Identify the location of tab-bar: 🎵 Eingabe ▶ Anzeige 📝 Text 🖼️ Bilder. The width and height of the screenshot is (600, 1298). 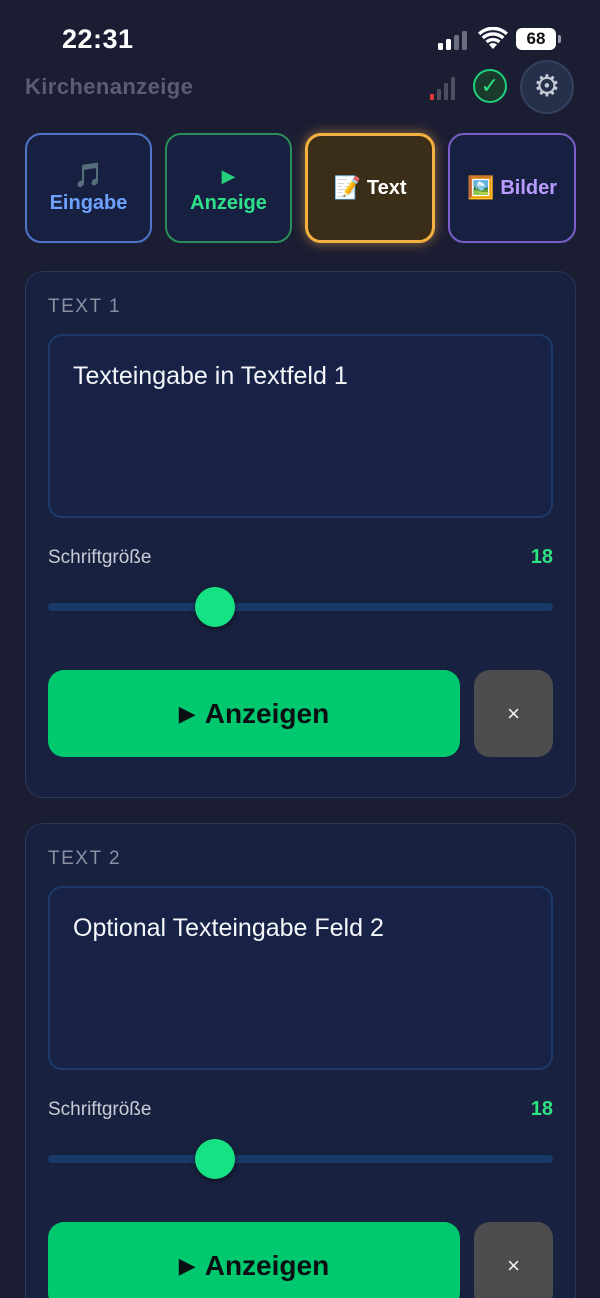
(300, 188).